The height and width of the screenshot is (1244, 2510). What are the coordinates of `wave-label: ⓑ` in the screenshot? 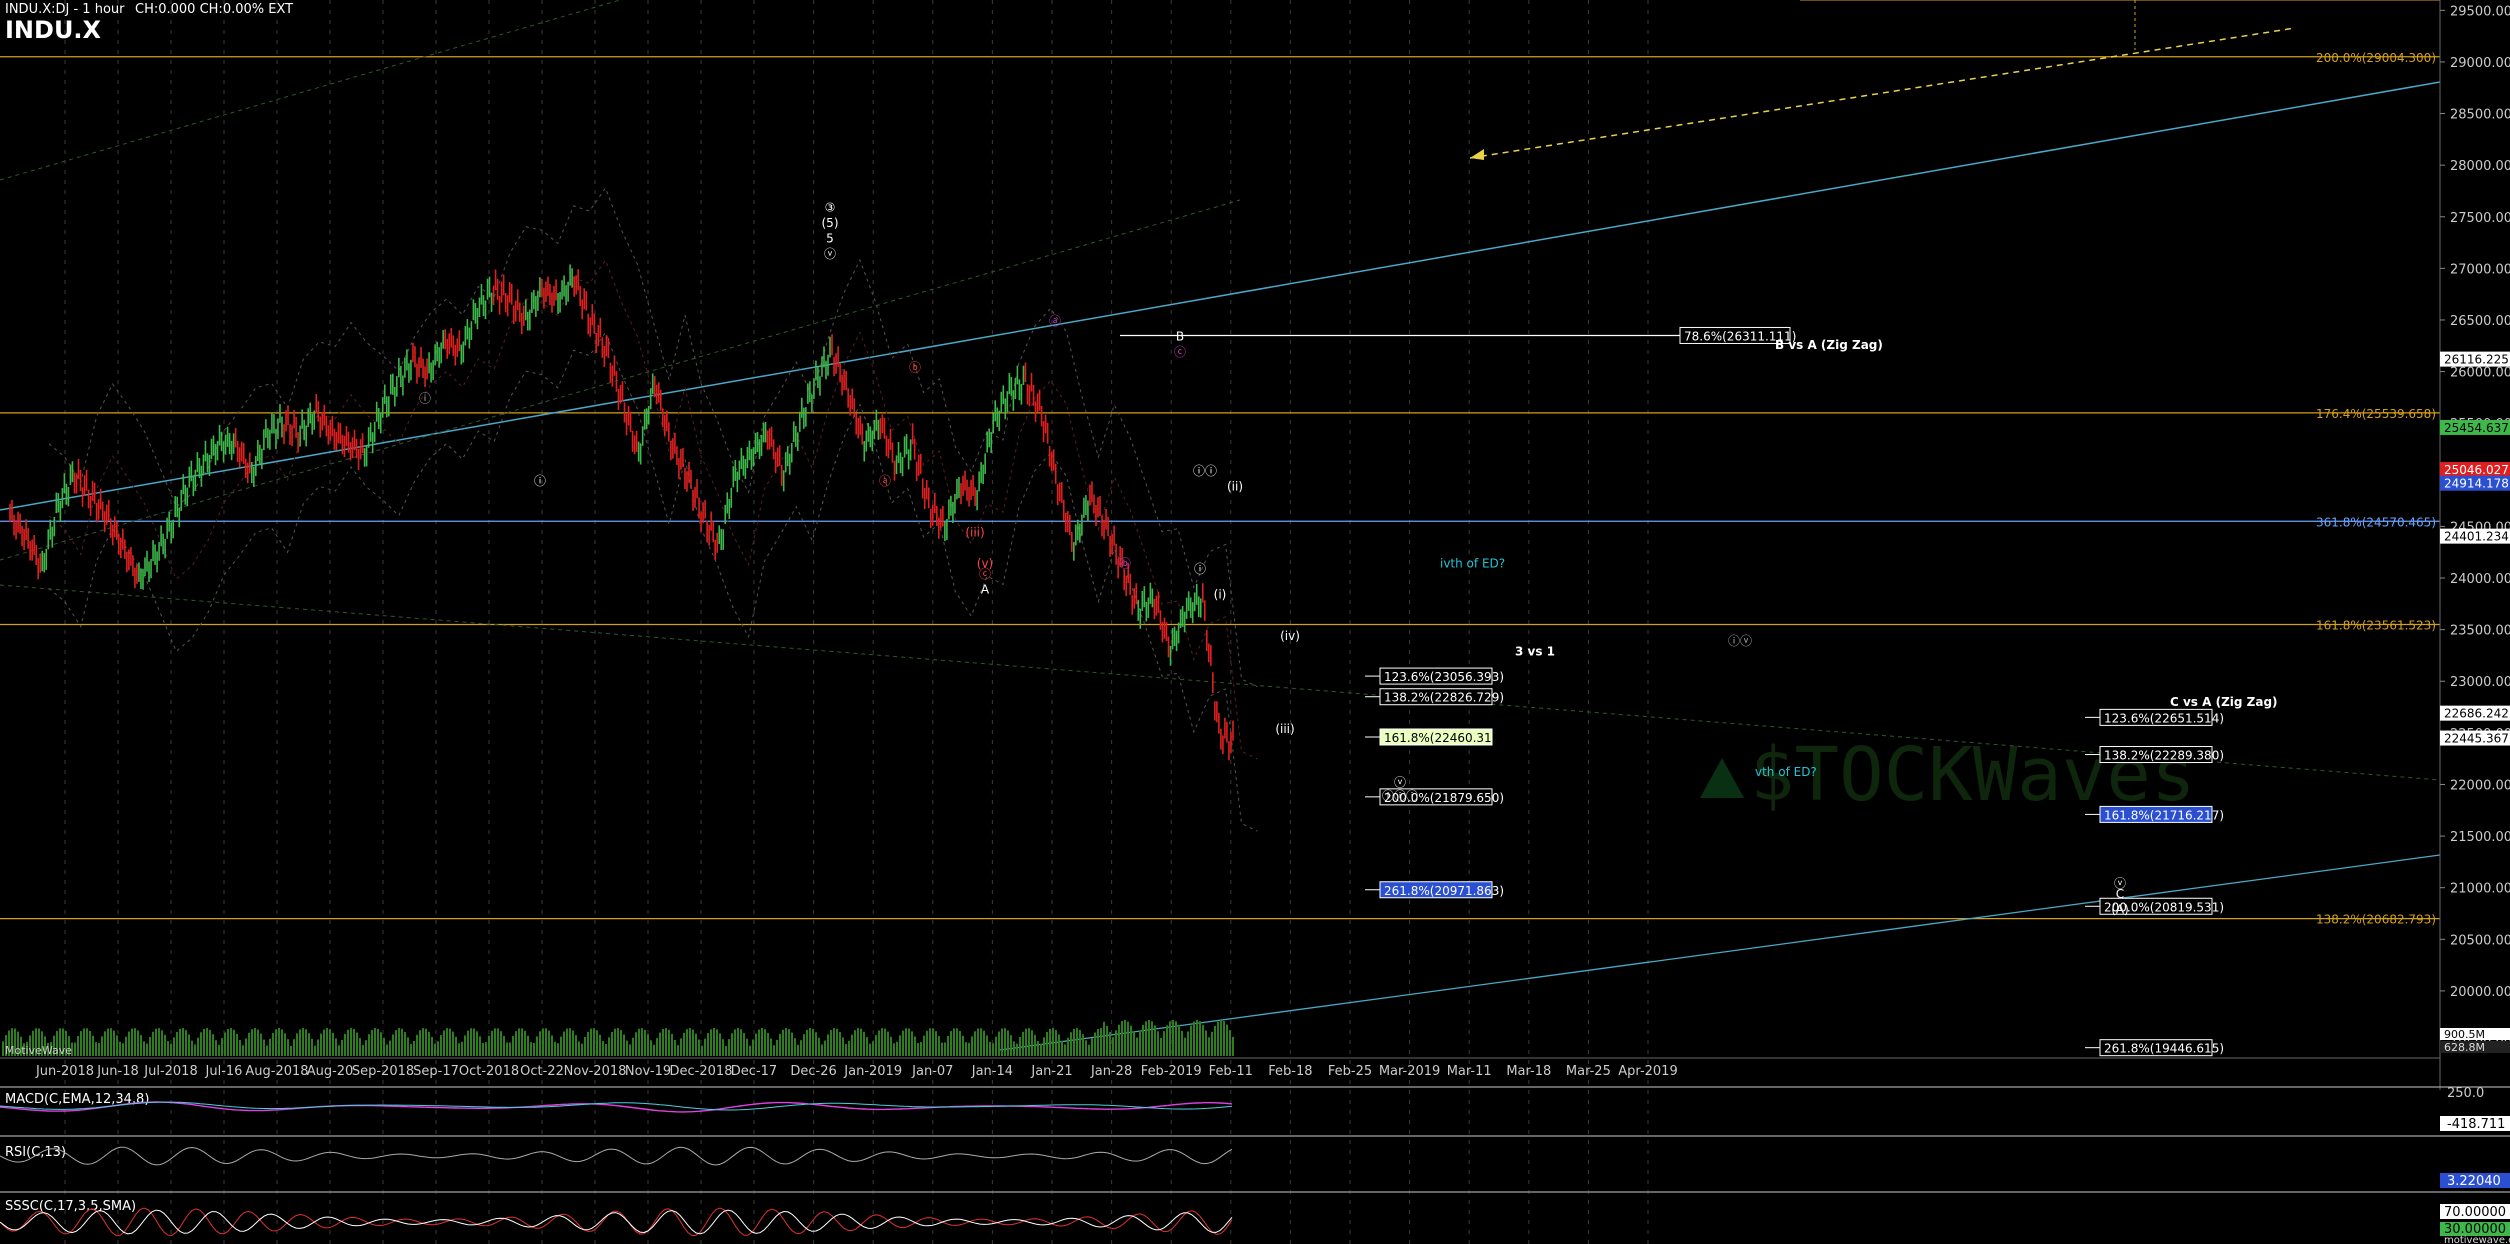 It's located at (1125, 564).